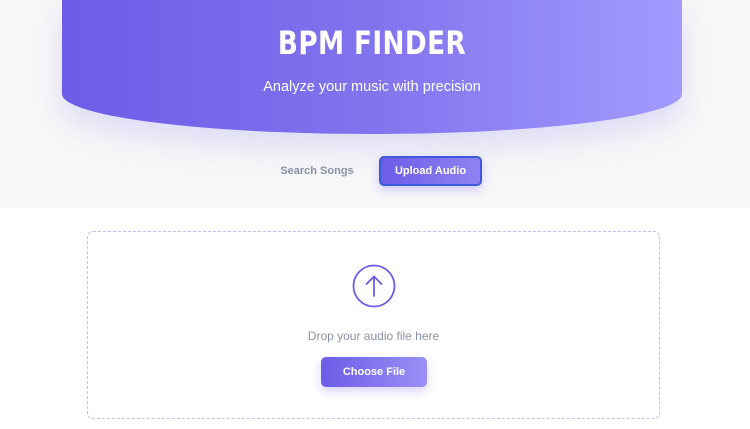 The height and width of the screenshot is (429, 750). Describe the element at coordinates (374, 286) in the screenshot. I see `upload-arrow-icon` at that location.